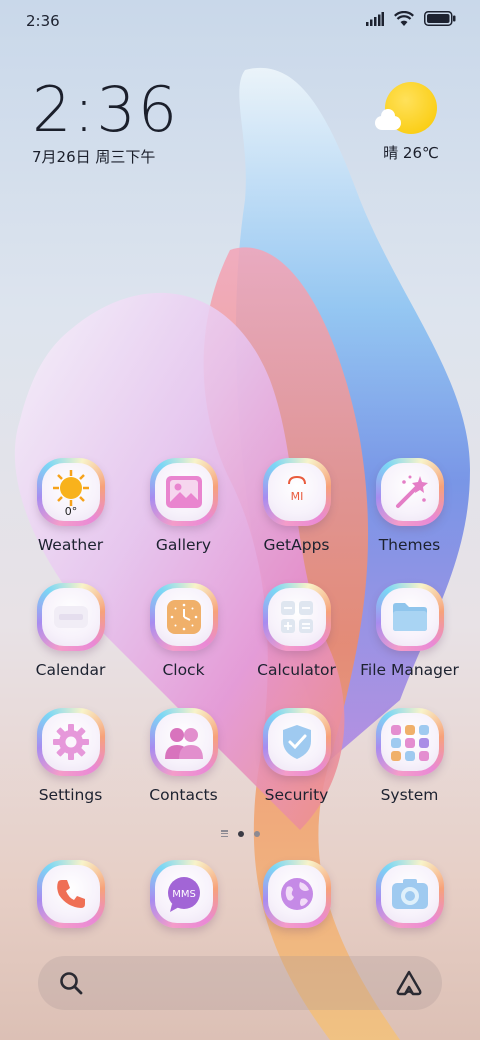 This screenshot has height=1040, width=480. What do you see at coordinates (70, 511) in the screenshot?
I see `weather-temp-badge: 0°` at bounding box center [70, 511].